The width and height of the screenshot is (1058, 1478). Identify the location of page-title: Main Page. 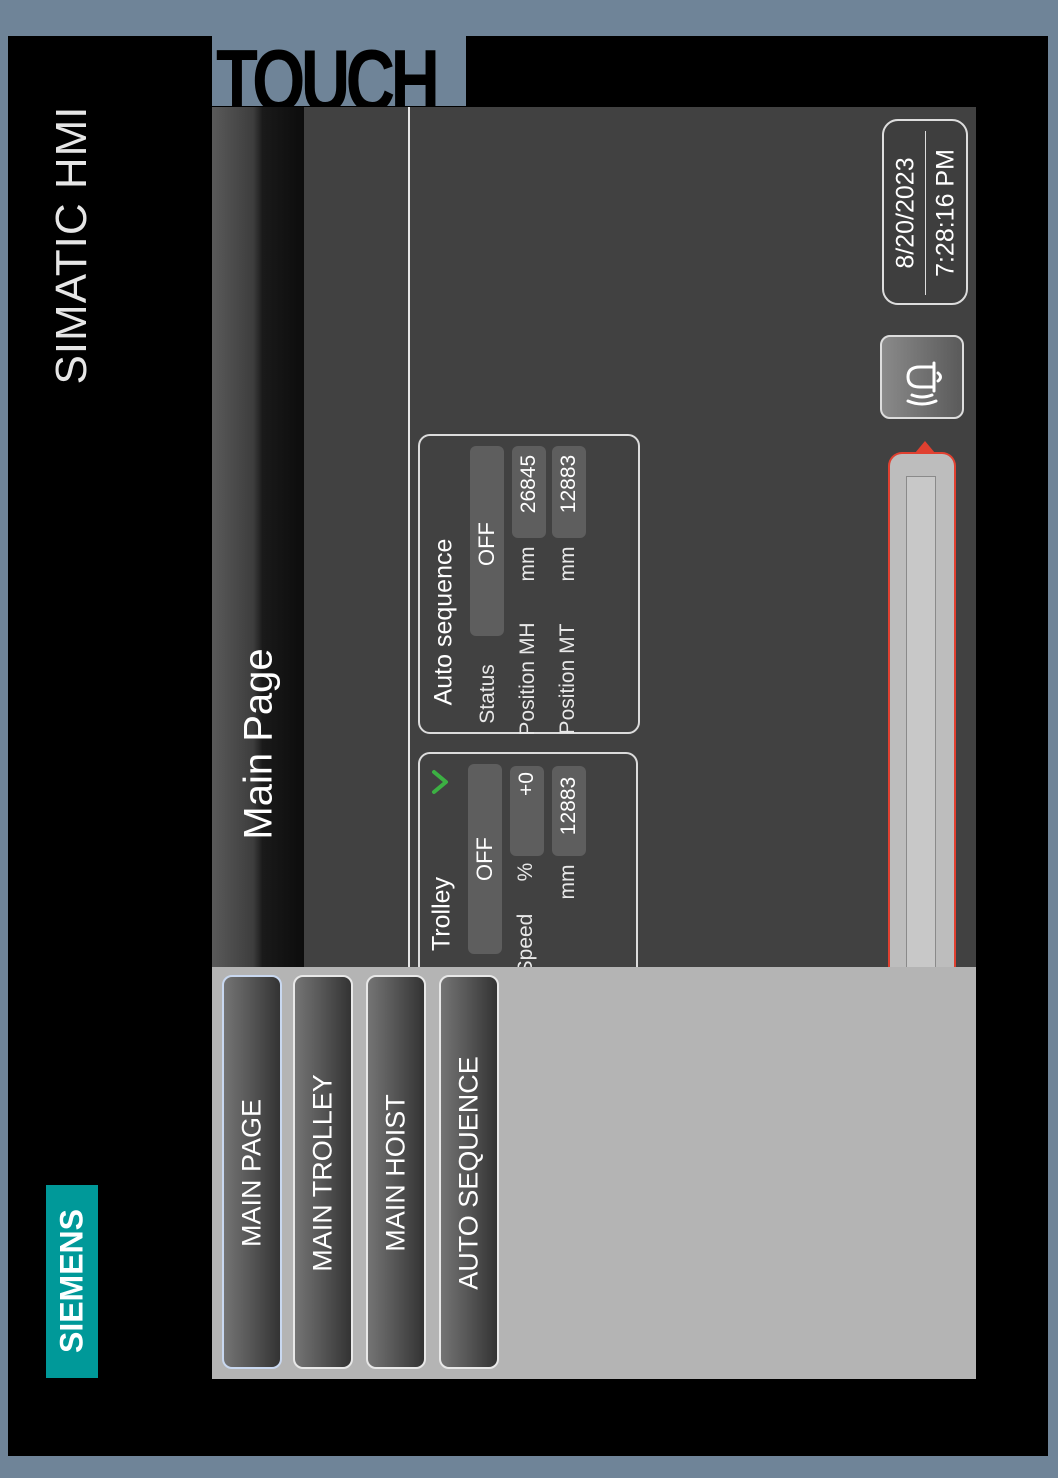
(258, 744).